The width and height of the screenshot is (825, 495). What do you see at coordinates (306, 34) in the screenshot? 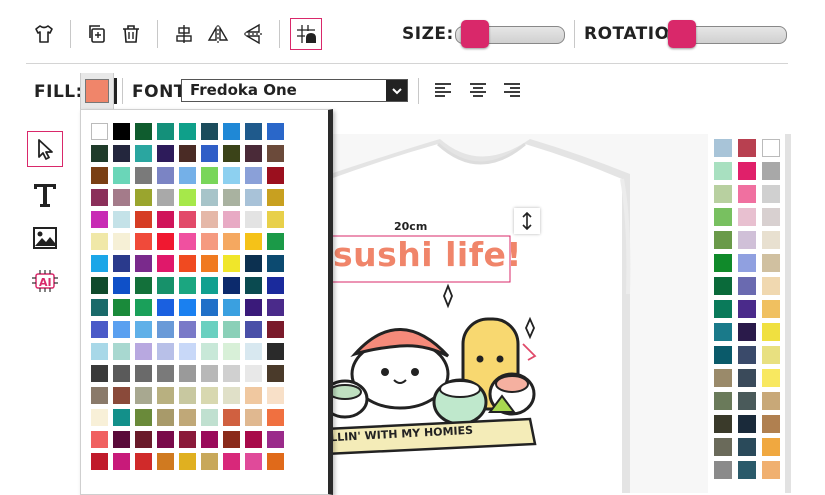
I see `bring-to-front-icon` at bounding box center [306, 34].